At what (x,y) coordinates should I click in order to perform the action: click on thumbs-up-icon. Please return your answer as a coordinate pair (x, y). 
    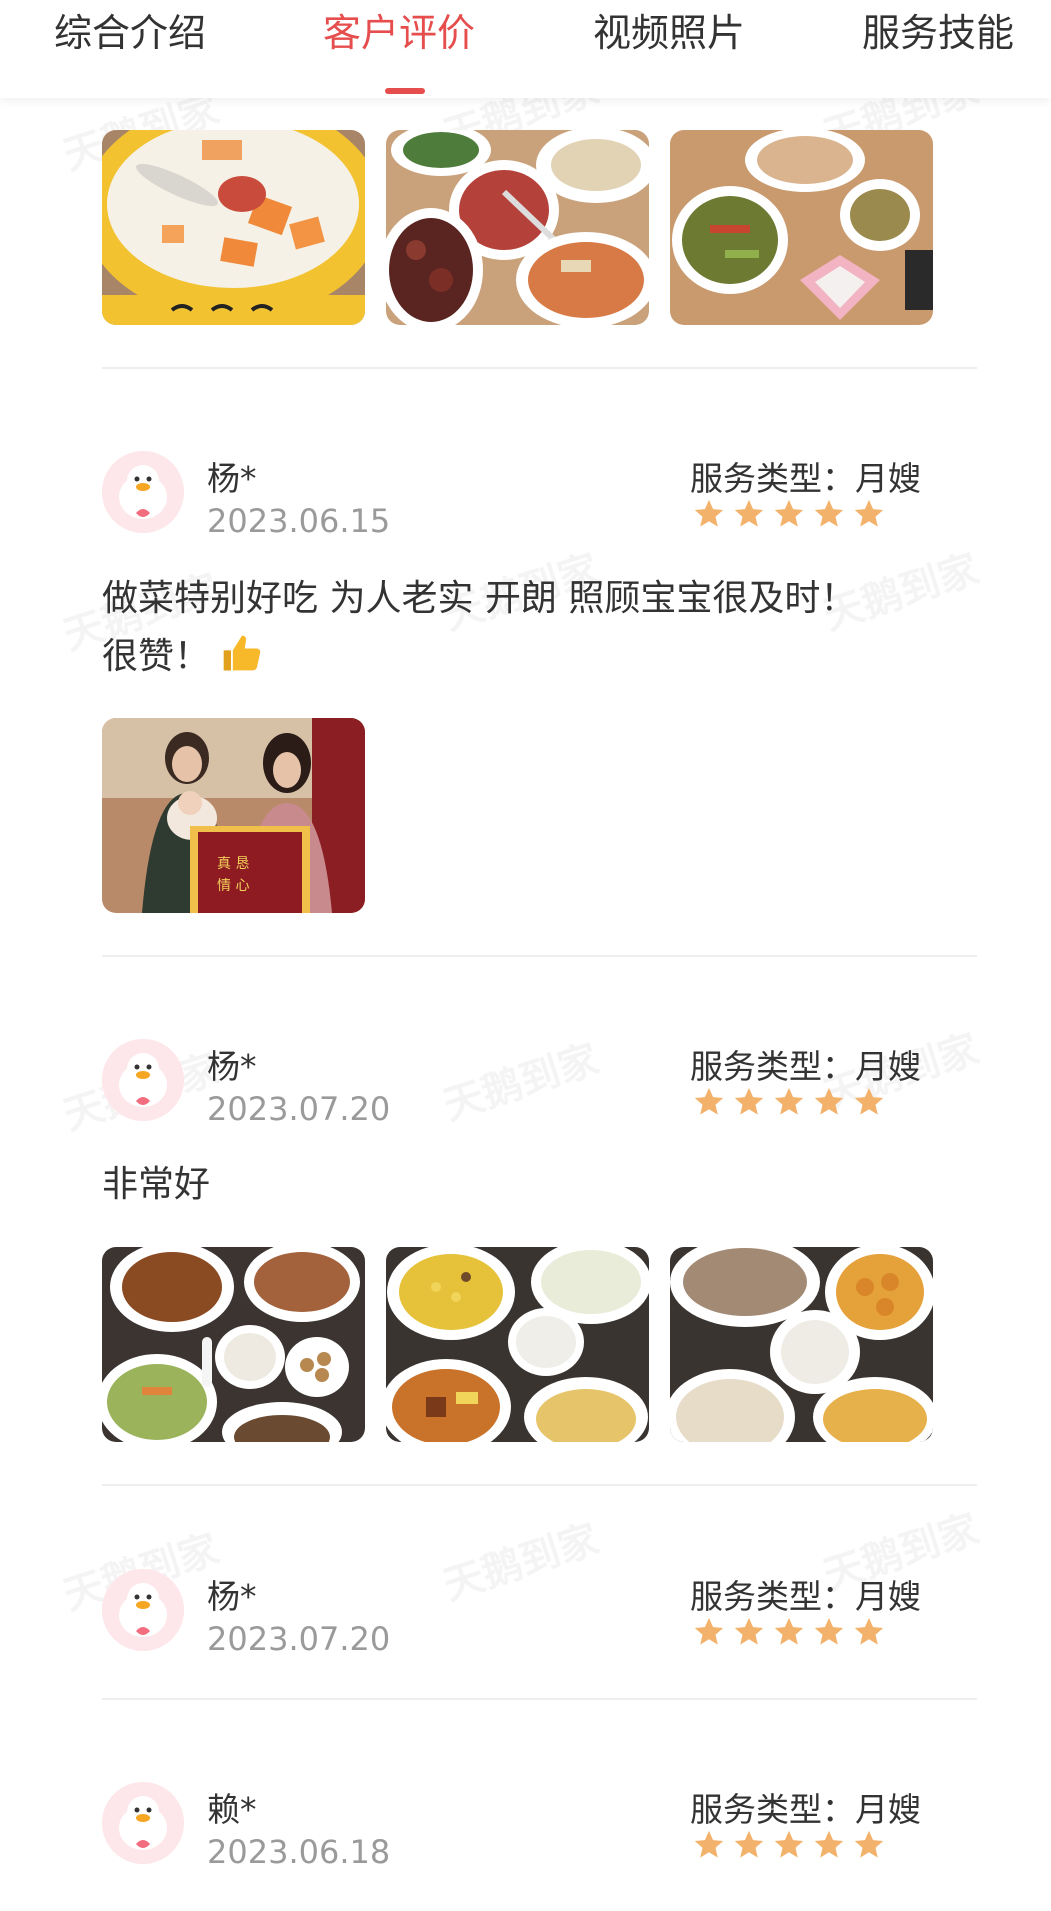
    Looking at the image, I should click on (242, 654).